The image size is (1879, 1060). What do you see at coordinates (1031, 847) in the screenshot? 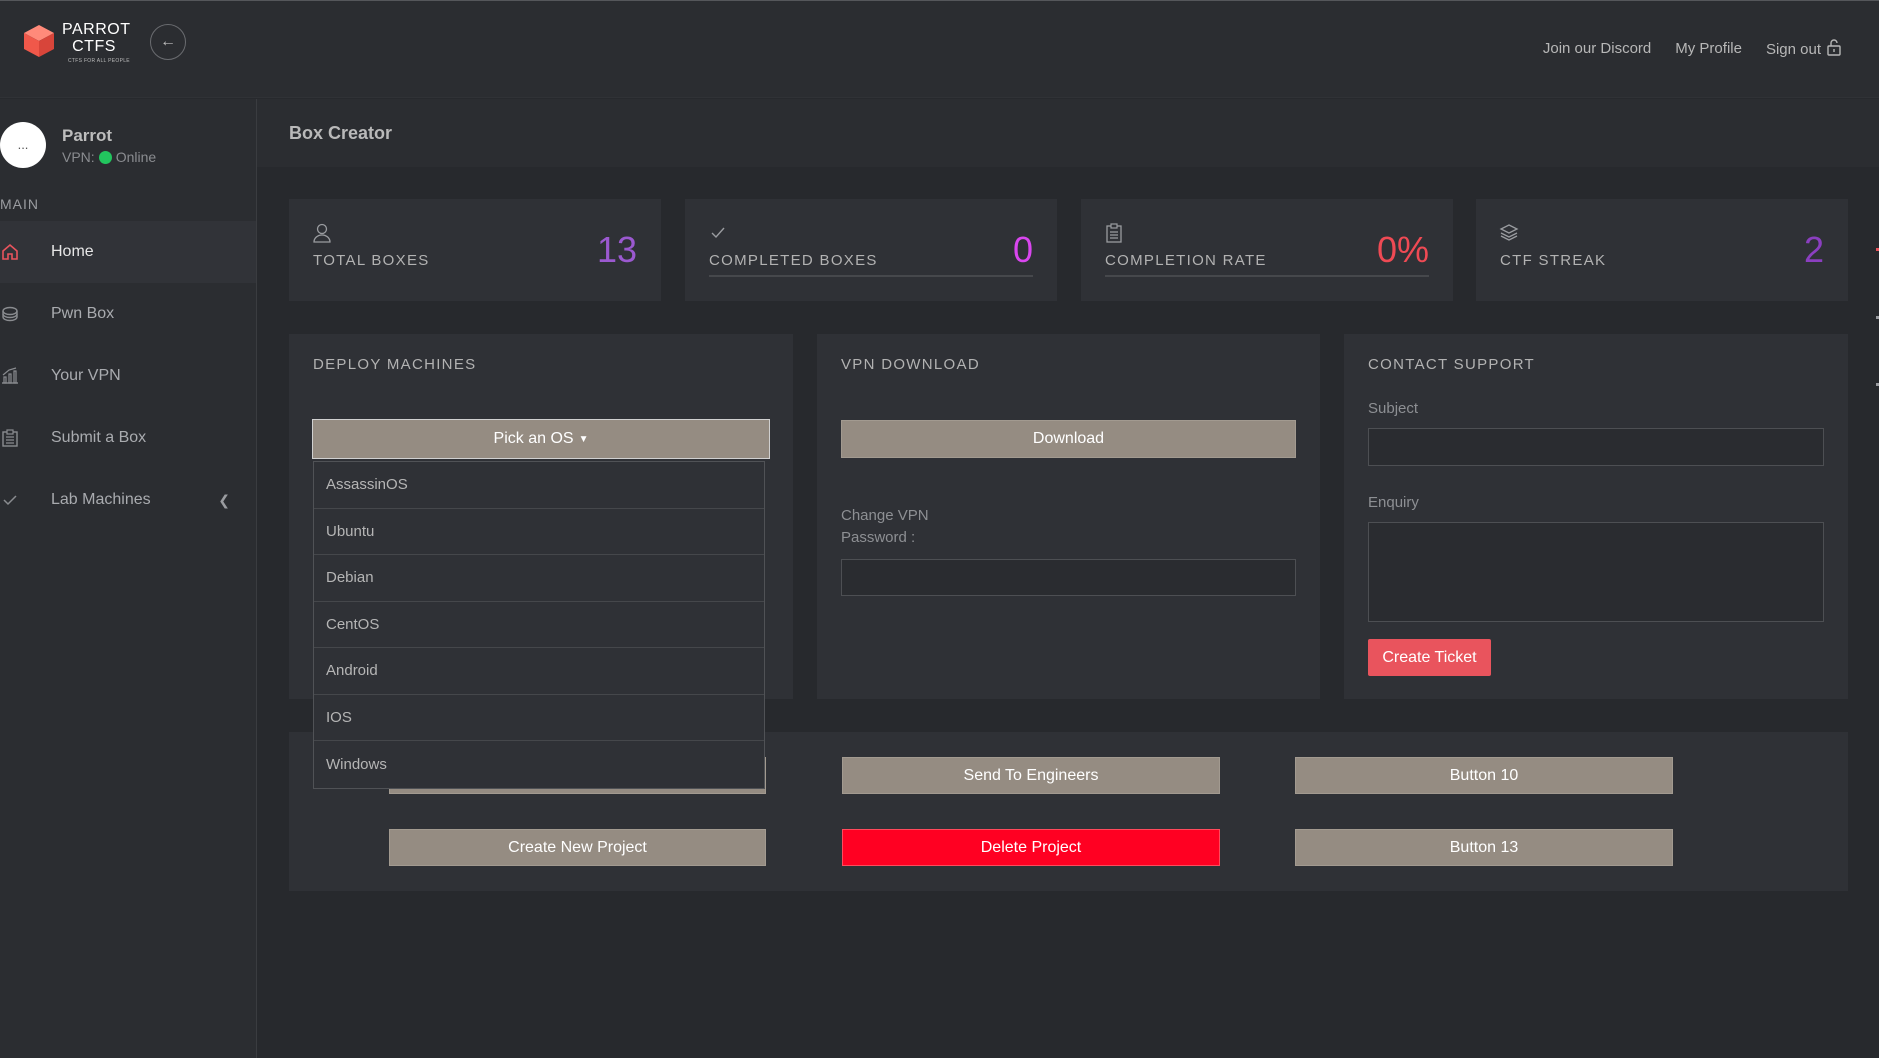
I see `delete-project-button: Delete Project` at bounding box center [1031, 847].